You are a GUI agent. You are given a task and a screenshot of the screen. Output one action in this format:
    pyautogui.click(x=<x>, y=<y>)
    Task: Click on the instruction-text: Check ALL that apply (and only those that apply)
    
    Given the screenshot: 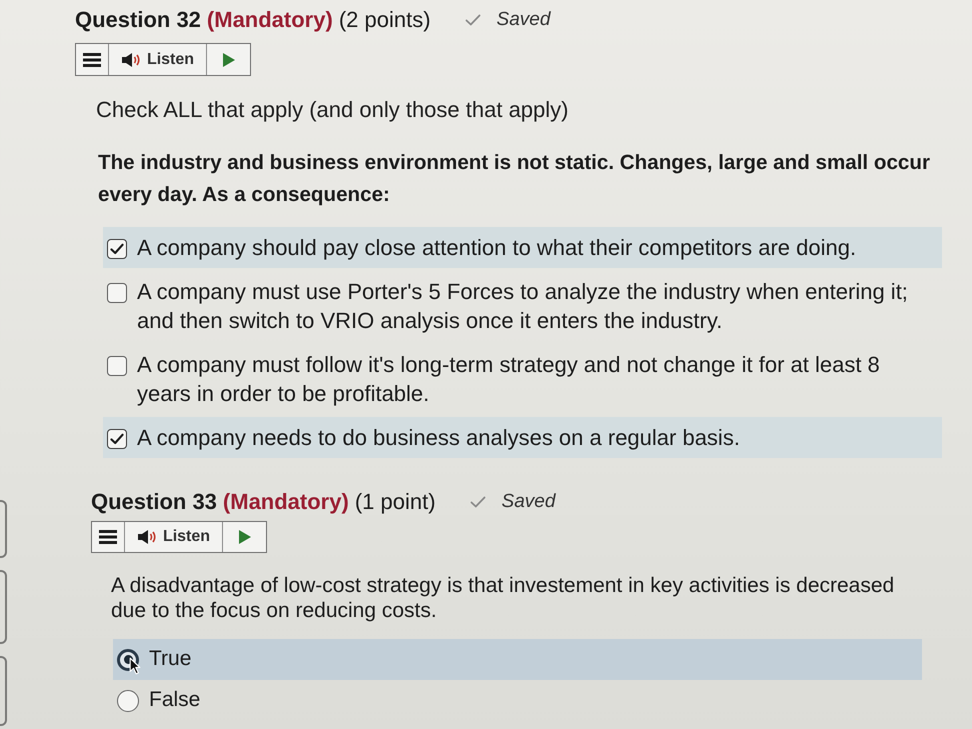 What is the action you would take?
    pyautogui.click(x=333, y=110)
    